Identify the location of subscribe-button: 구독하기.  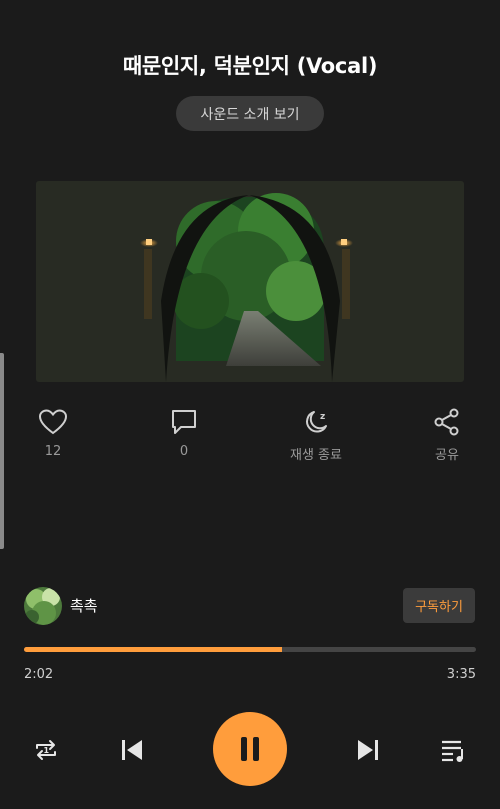
(439, 605).